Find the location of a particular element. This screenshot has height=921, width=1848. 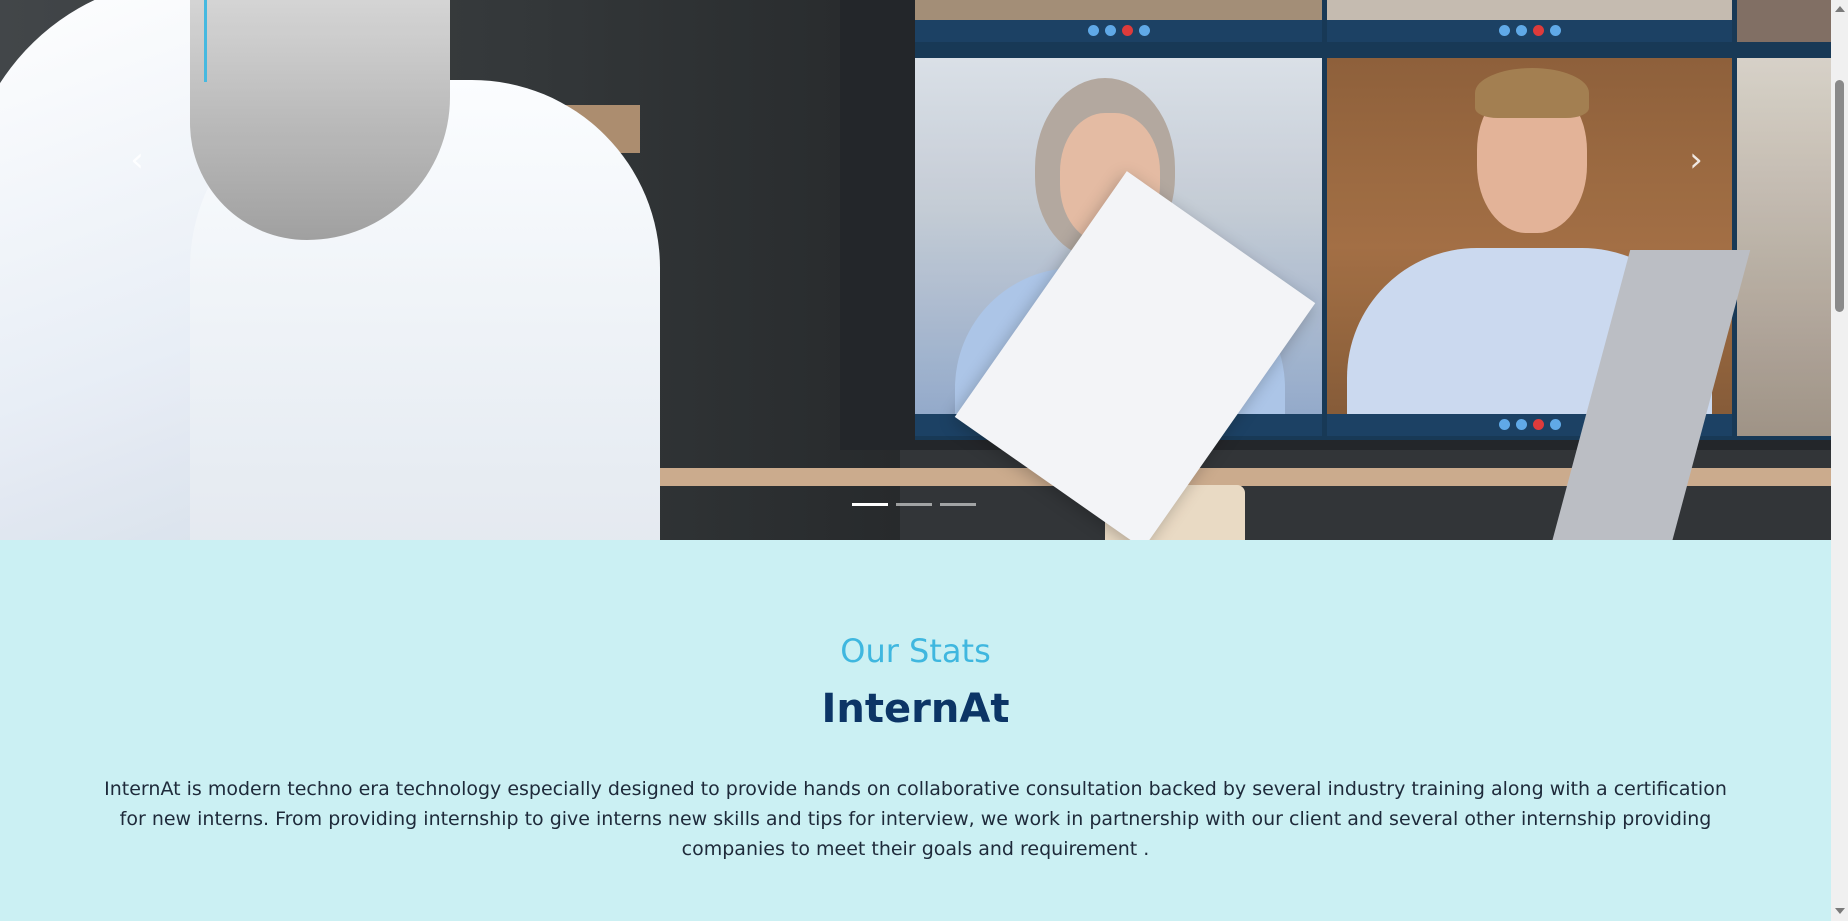

carousel-next-button: › is located at coordinates (1696, 160).